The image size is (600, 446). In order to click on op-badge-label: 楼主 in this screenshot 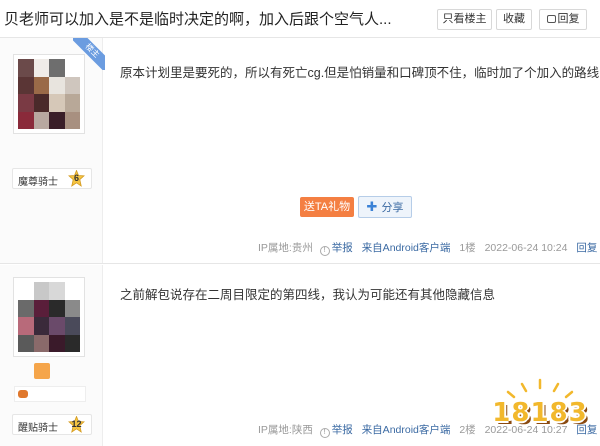, I will do `click(89, 54)`.